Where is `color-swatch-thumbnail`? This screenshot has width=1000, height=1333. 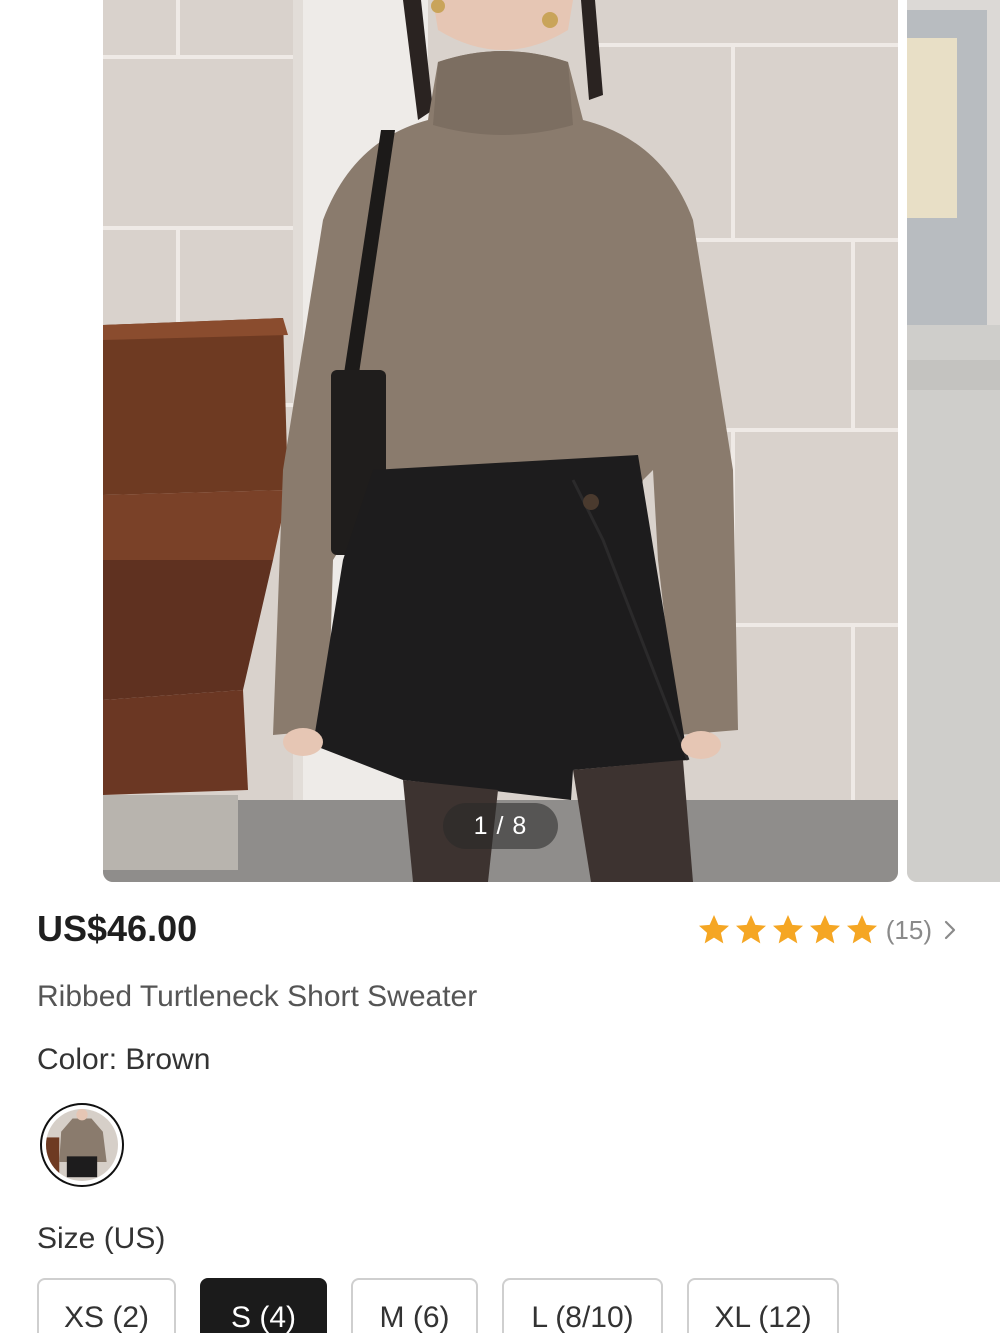
color-swatch-thumbnail is located at coordinates (82, 1145).